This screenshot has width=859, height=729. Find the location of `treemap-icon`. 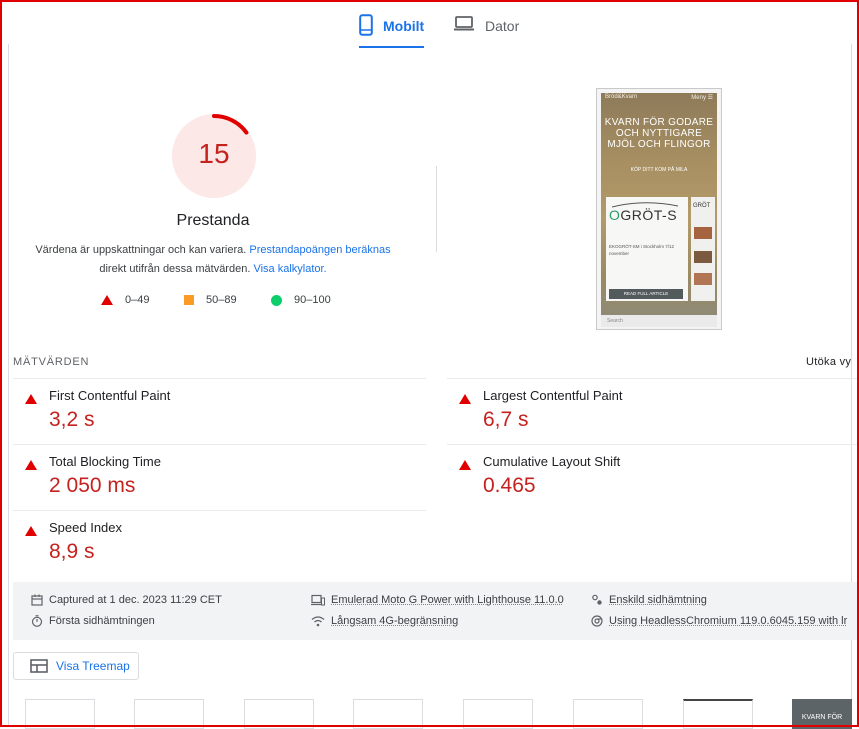

treemap-icon is located at coordinates (39, 666).